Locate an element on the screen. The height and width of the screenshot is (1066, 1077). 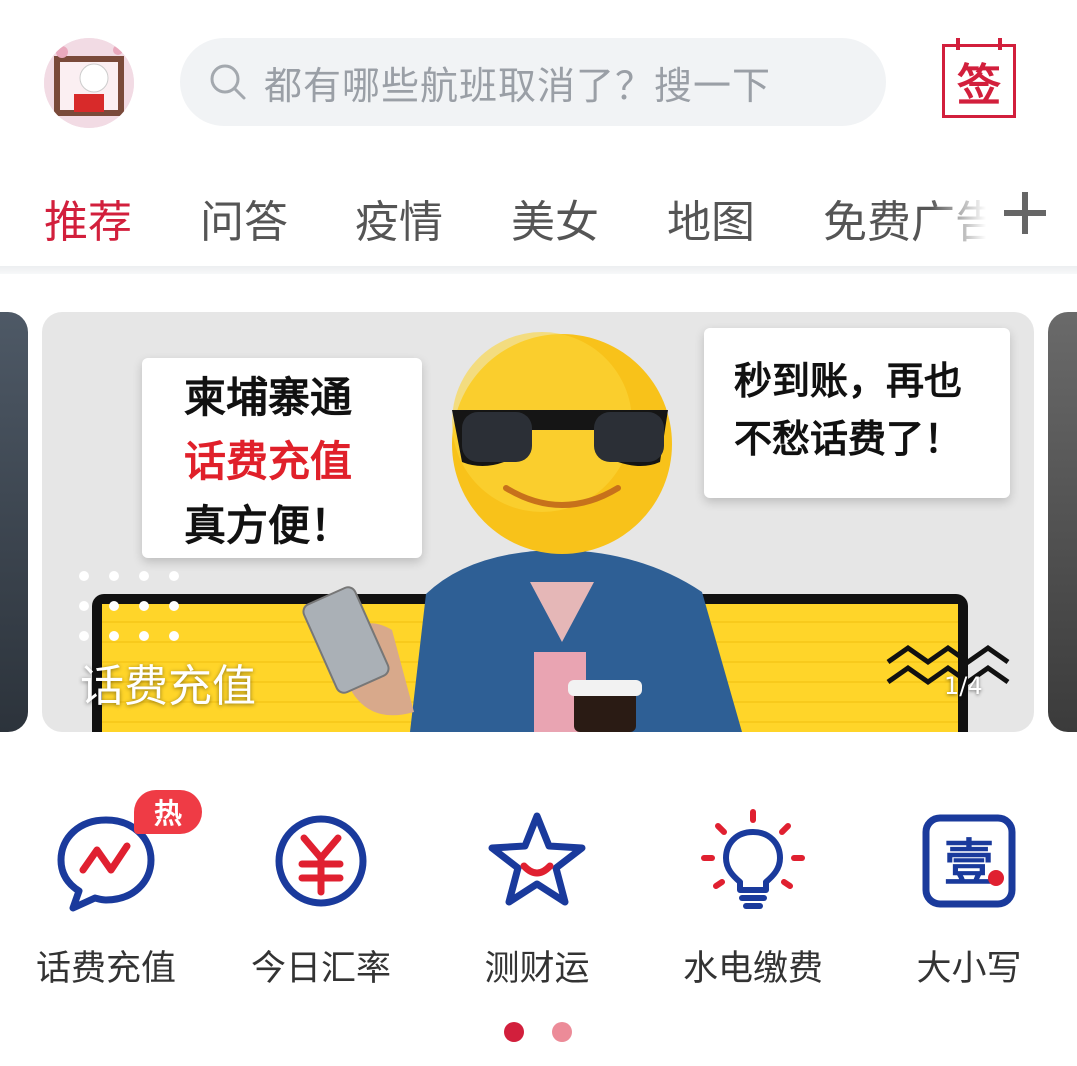
bubble-right-line1: 秒到账，再也 is located at coordinates (848, 381).